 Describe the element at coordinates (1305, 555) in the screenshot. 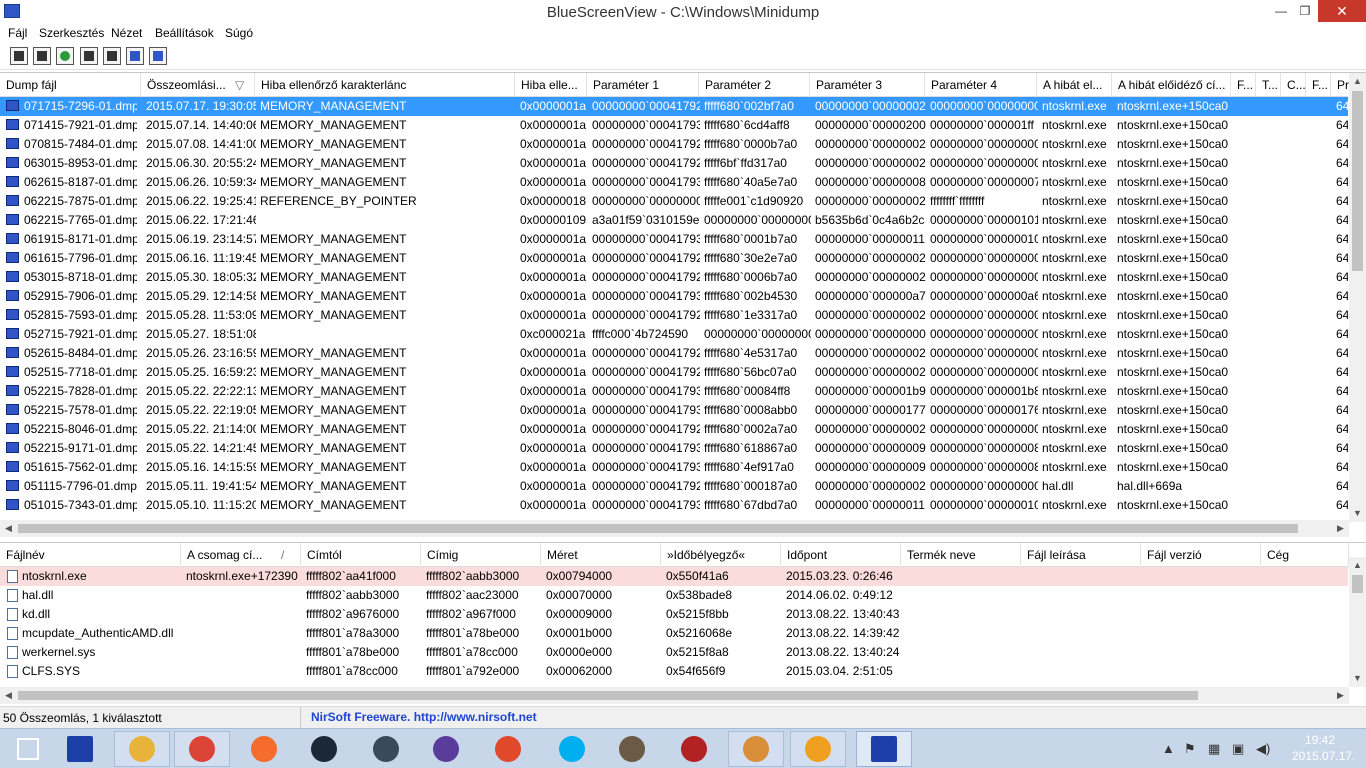

I see `driver-list-column-header: Cég` at that location.